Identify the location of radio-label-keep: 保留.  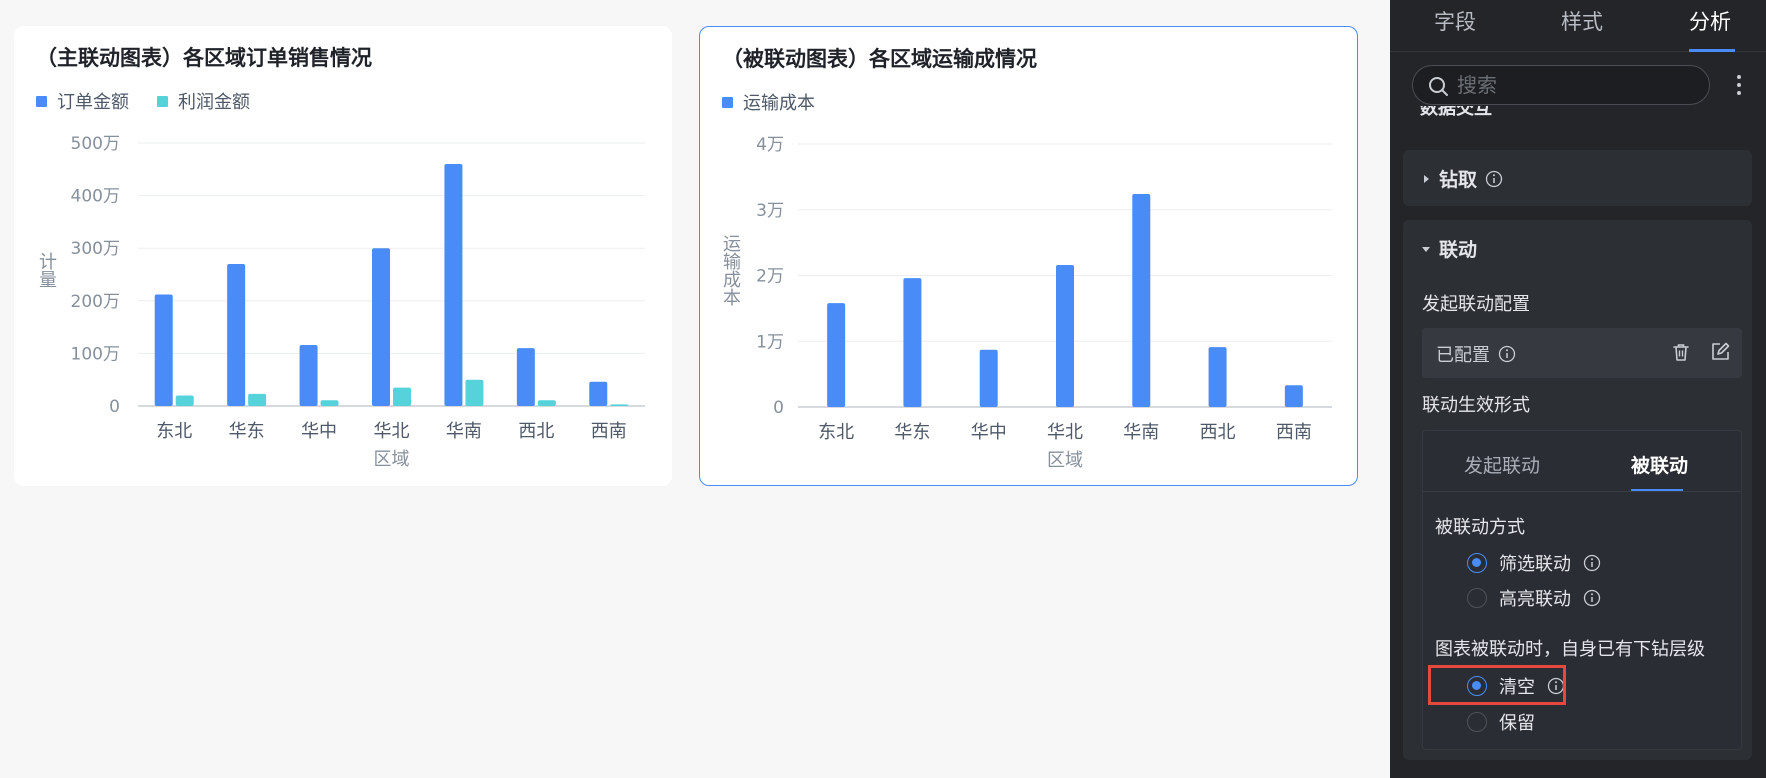
(1517, 723).